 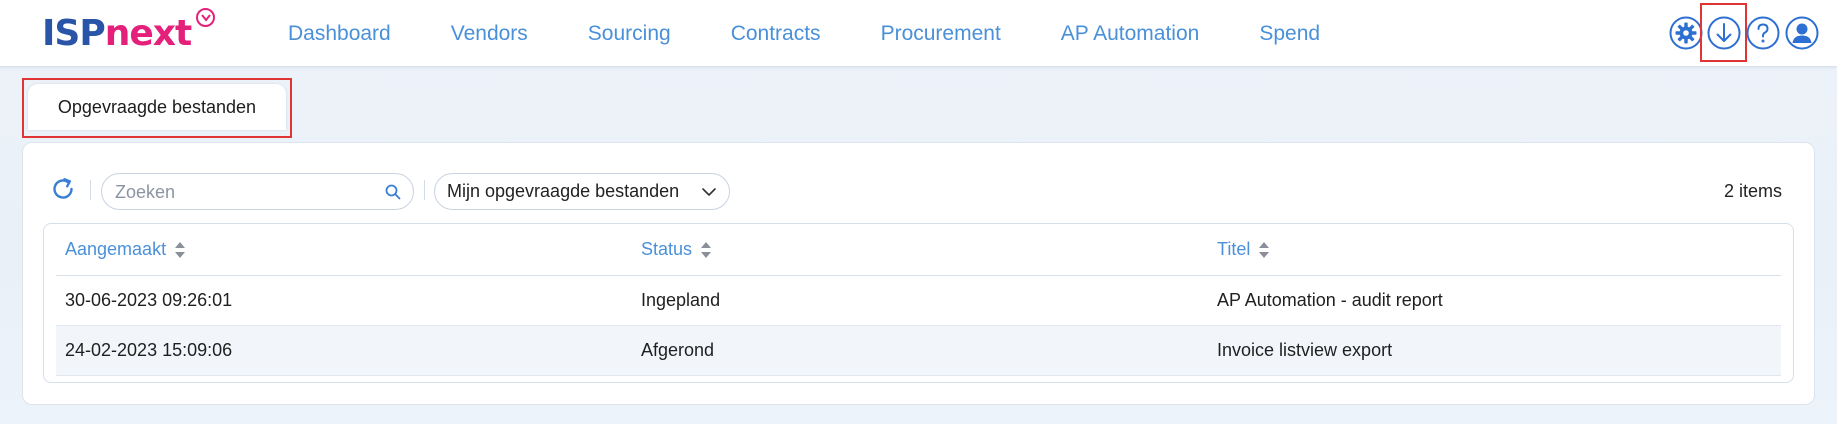 What do you see at coordinates (63, 189) in the screenshot?
I see `refresh-icon` at bounding box center [63, 189].